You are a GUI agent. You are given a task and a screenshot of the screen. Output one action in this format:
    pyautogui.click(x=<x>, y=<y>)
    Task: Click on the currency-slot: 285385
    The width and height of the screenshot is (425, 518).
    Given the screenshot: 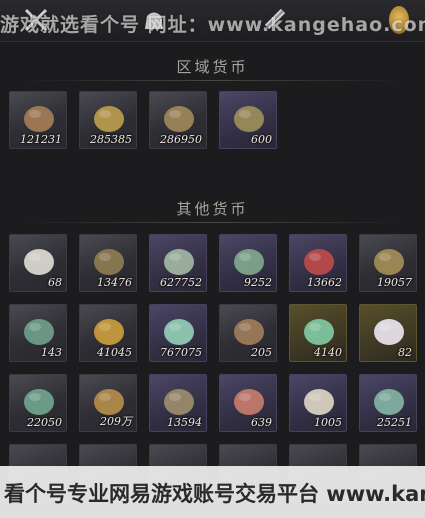 What is the action you would take?
    pyautogui.click(x=108, y=120)
    